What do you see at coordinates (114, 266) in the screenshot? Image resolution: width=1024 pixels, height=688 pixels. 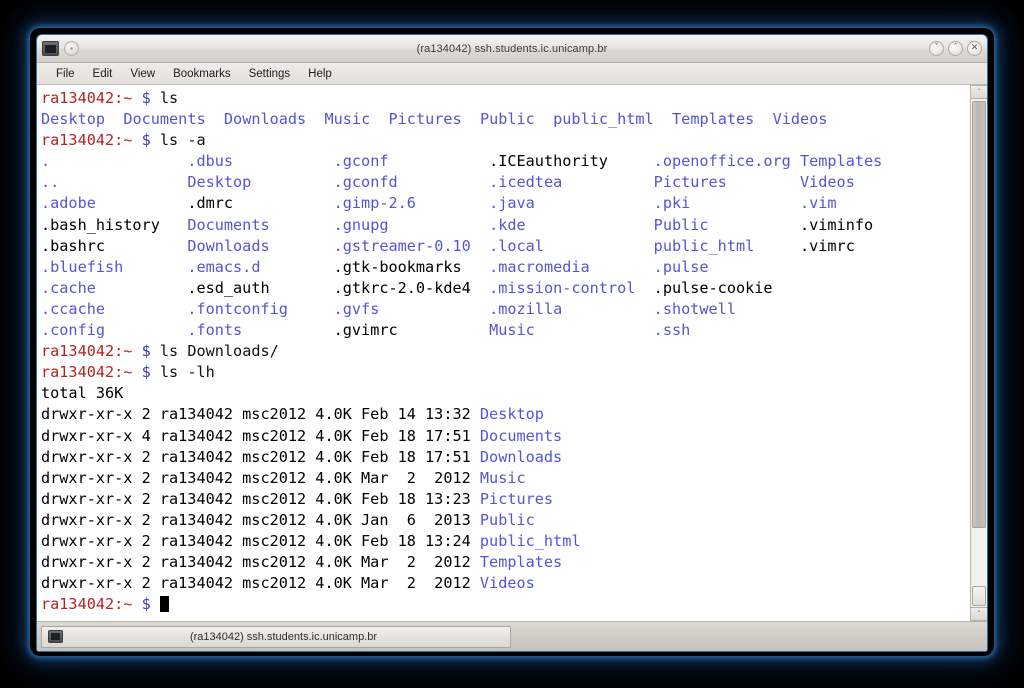 I see `ls-a-entry: .bluefish` at bounding box center [114, 266].